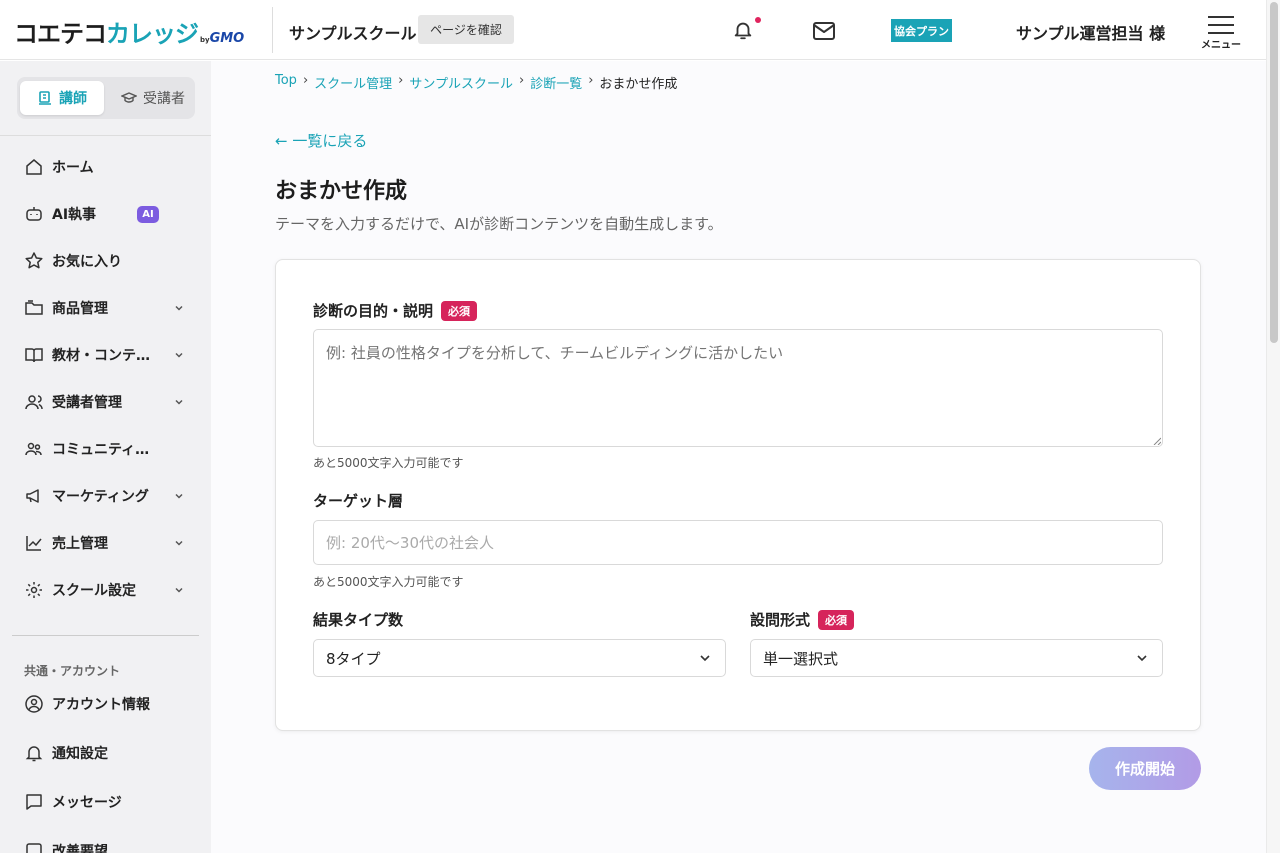 This screenshot has width=1280, height=853. I want to click on start-creation-button: 作成開始, so click(1145, 768).